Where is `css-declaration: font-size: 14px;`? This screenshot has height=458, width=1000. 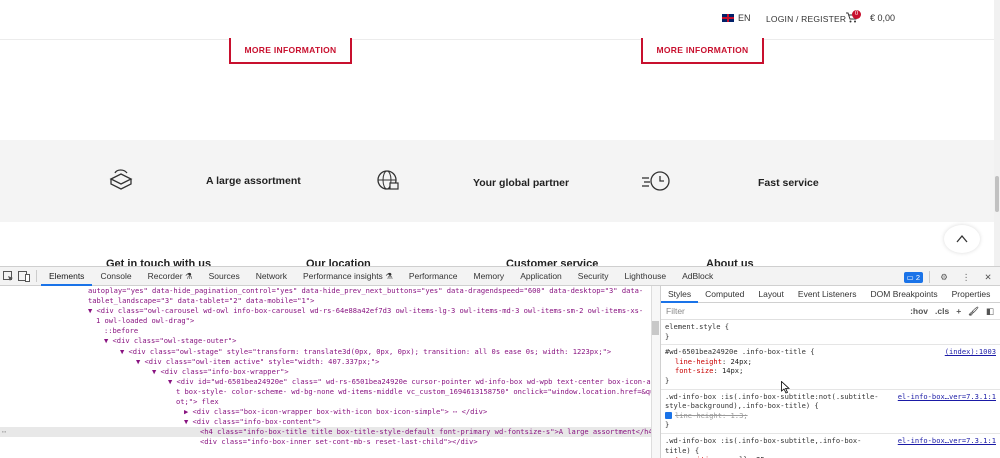
css-declaration: font-size: 14px; is located at coordinates (830, 371).